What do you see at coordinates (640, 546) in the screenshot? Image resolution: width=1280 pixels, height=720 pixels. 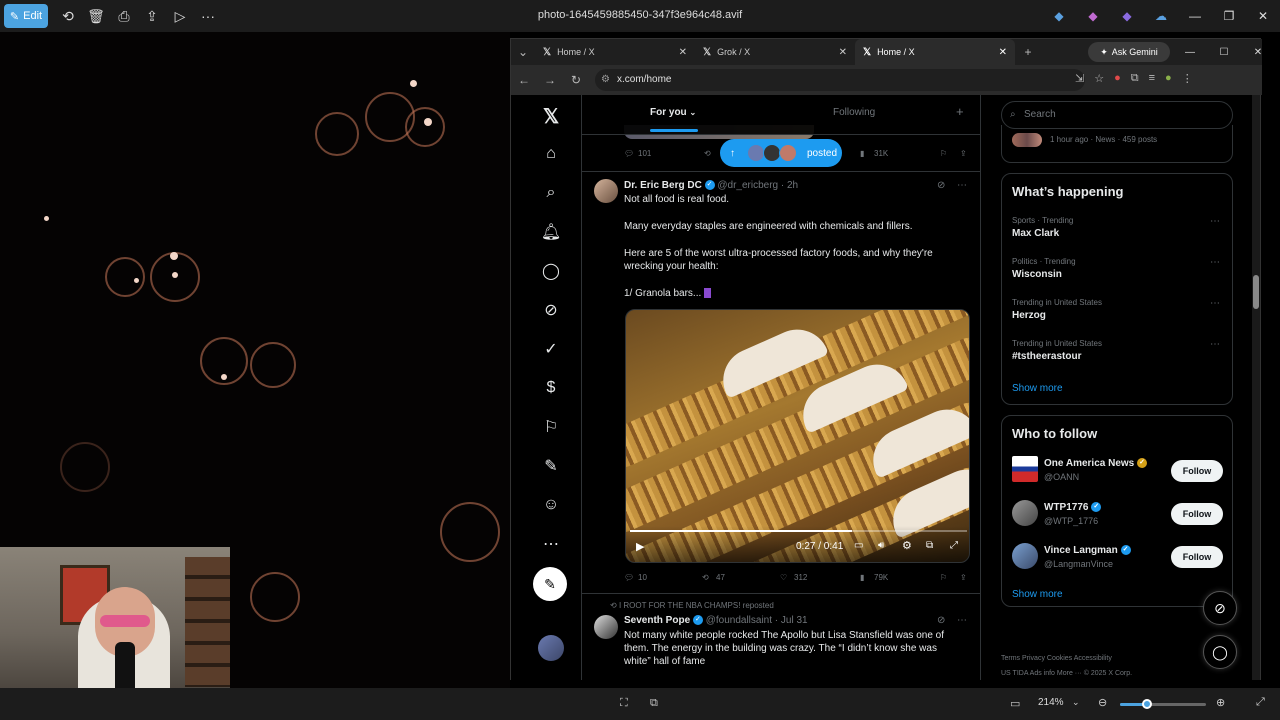 I see `play-icon: ▶` at bounding box center [640, 546].